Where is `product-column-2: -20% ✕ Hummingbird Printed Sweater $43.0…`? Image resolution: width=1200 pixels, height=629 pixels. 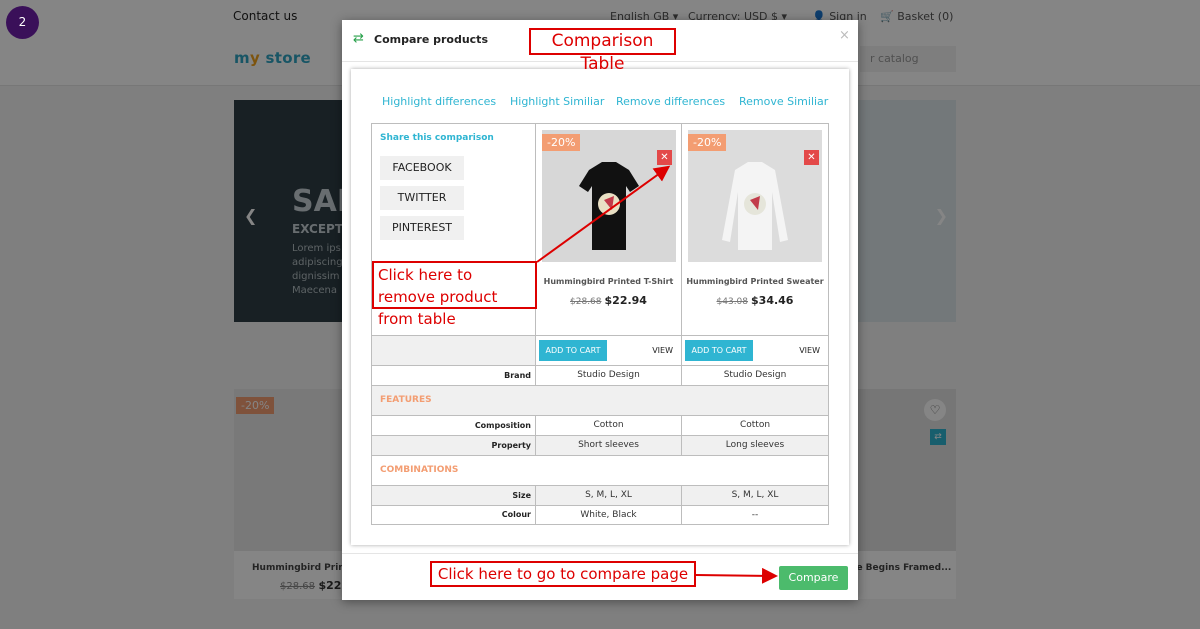
product-column-2: -20% ✕ Hummingbird Printed Sweater $43.0… is located at coordinates (755, 230).